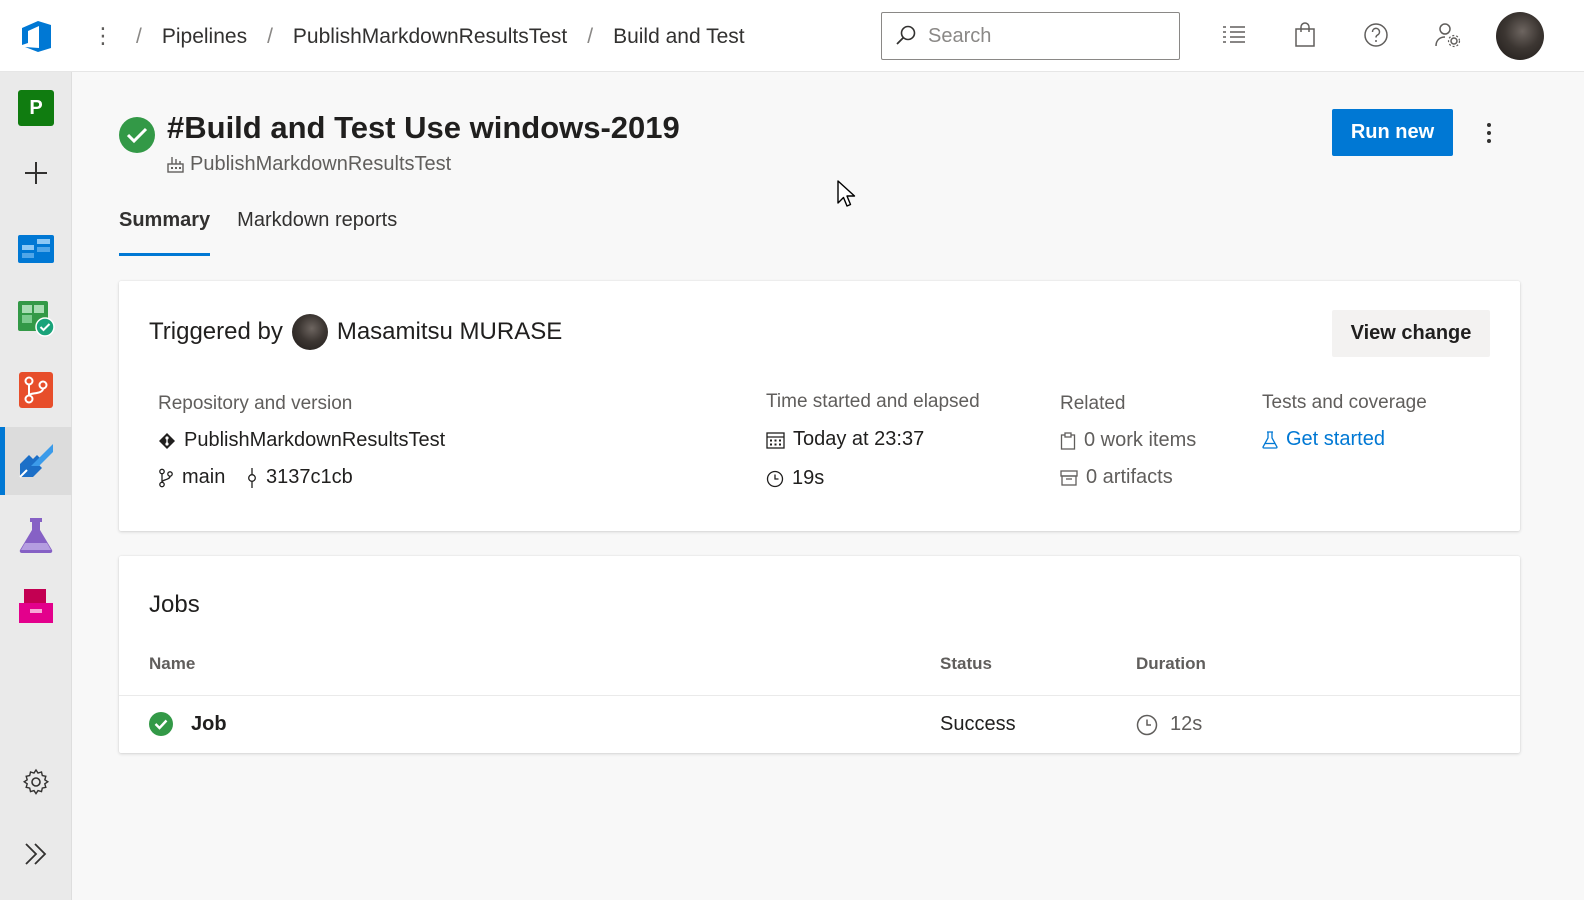 The image size is (1584, 900). I want to click on tab-bar: Summary Markdown reports, so click(271, 231).